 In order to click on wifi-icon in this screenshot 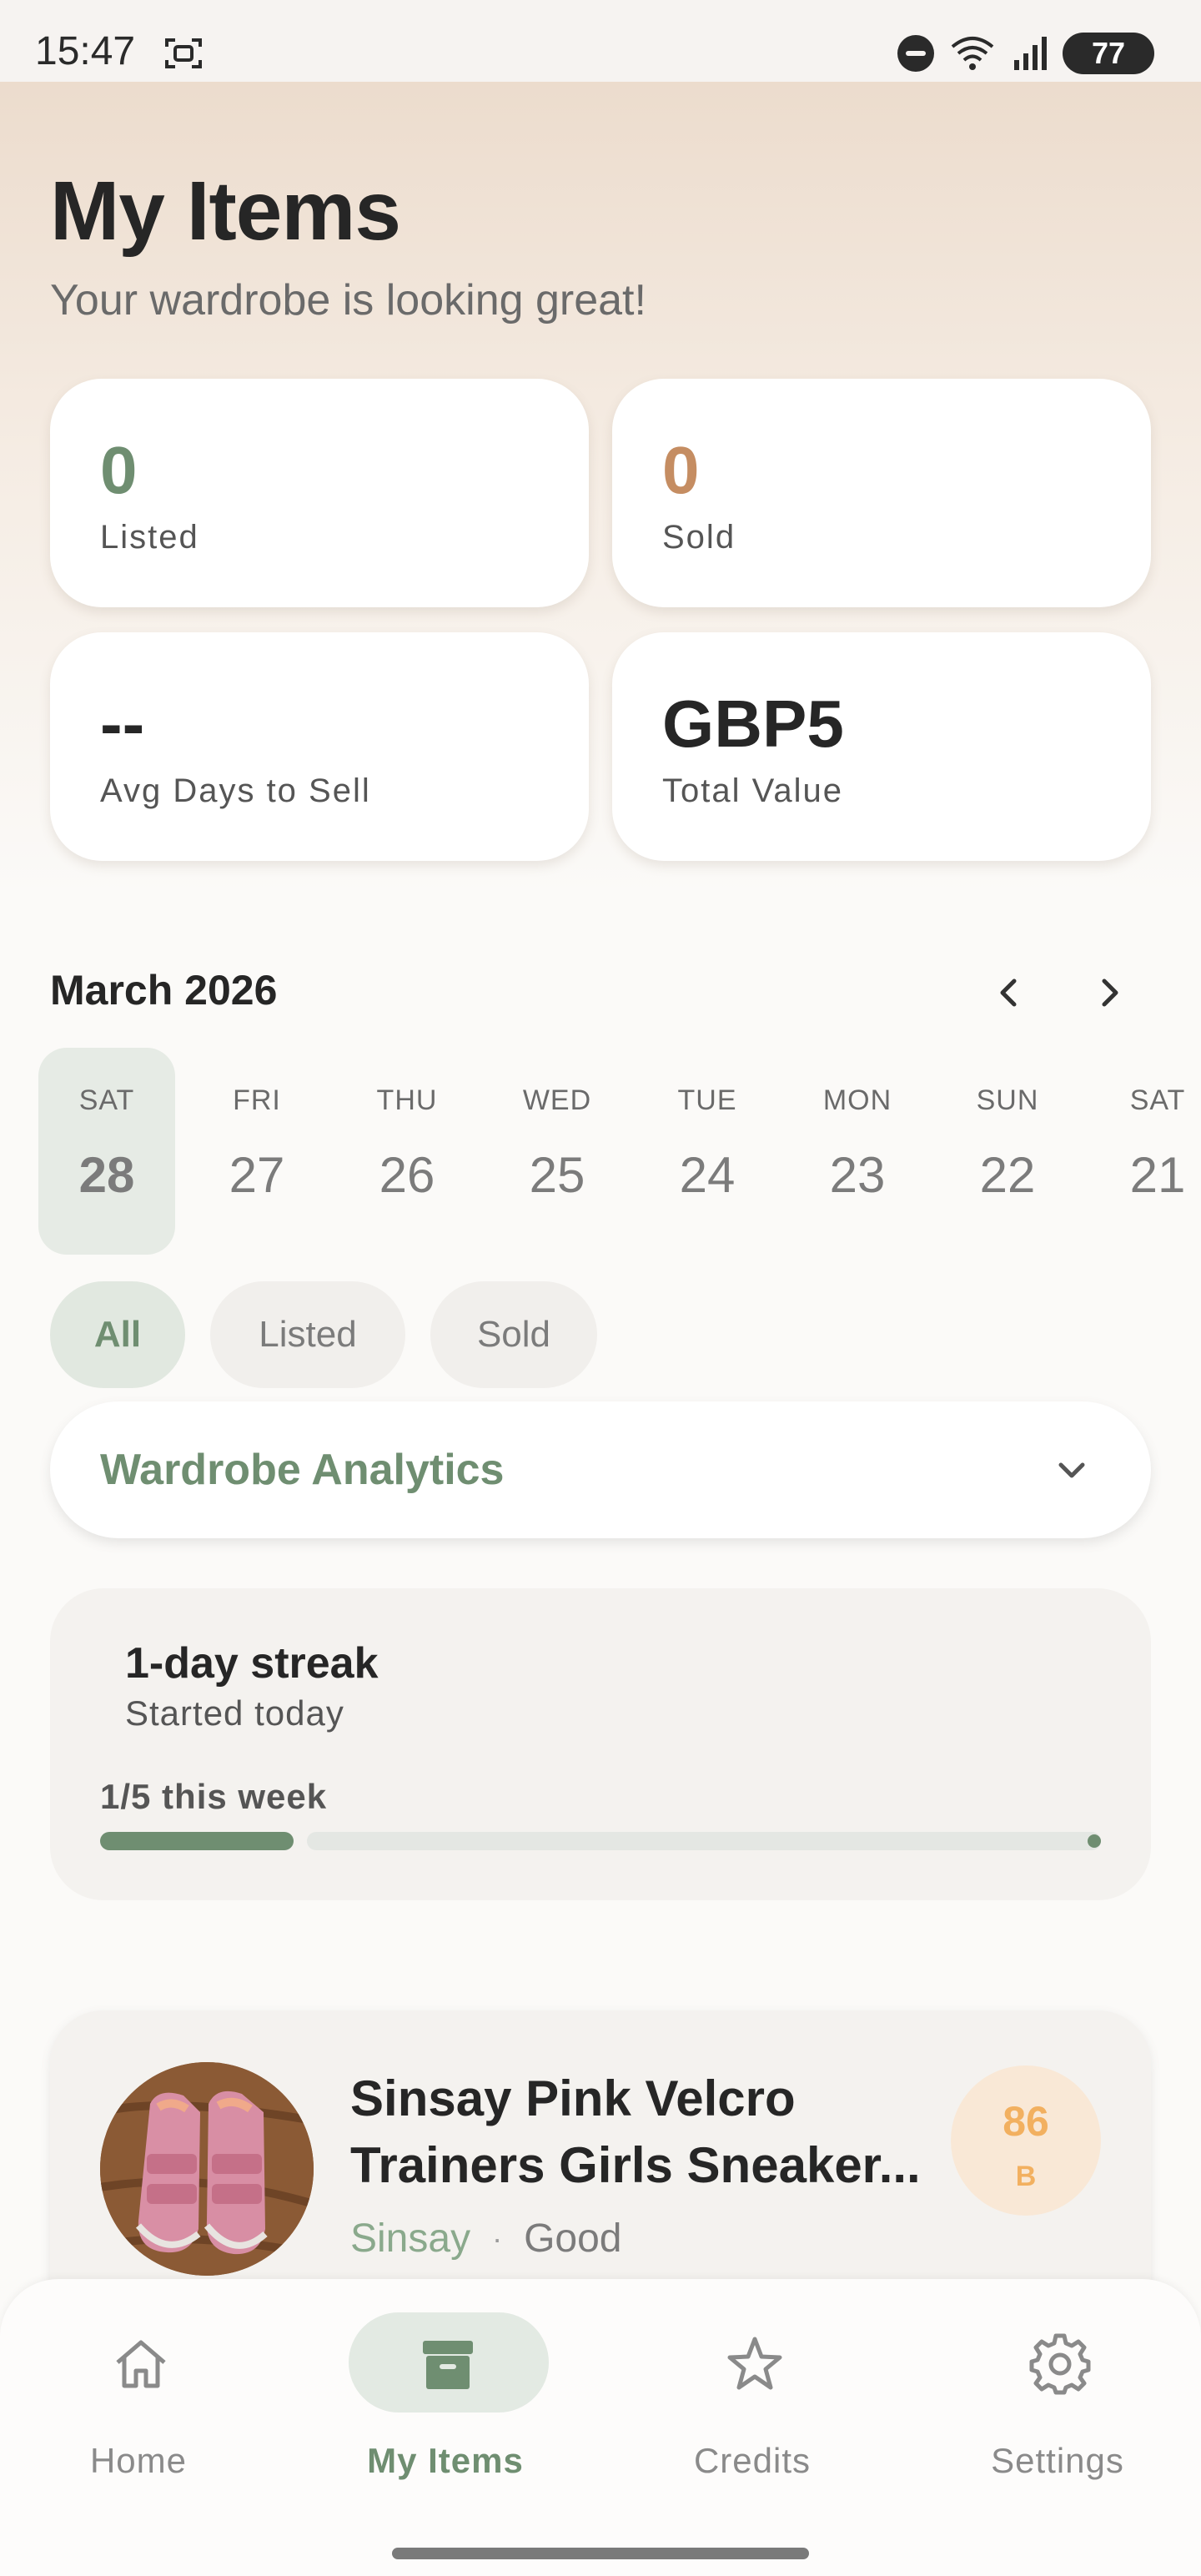, I will do `click(973, 53)`.